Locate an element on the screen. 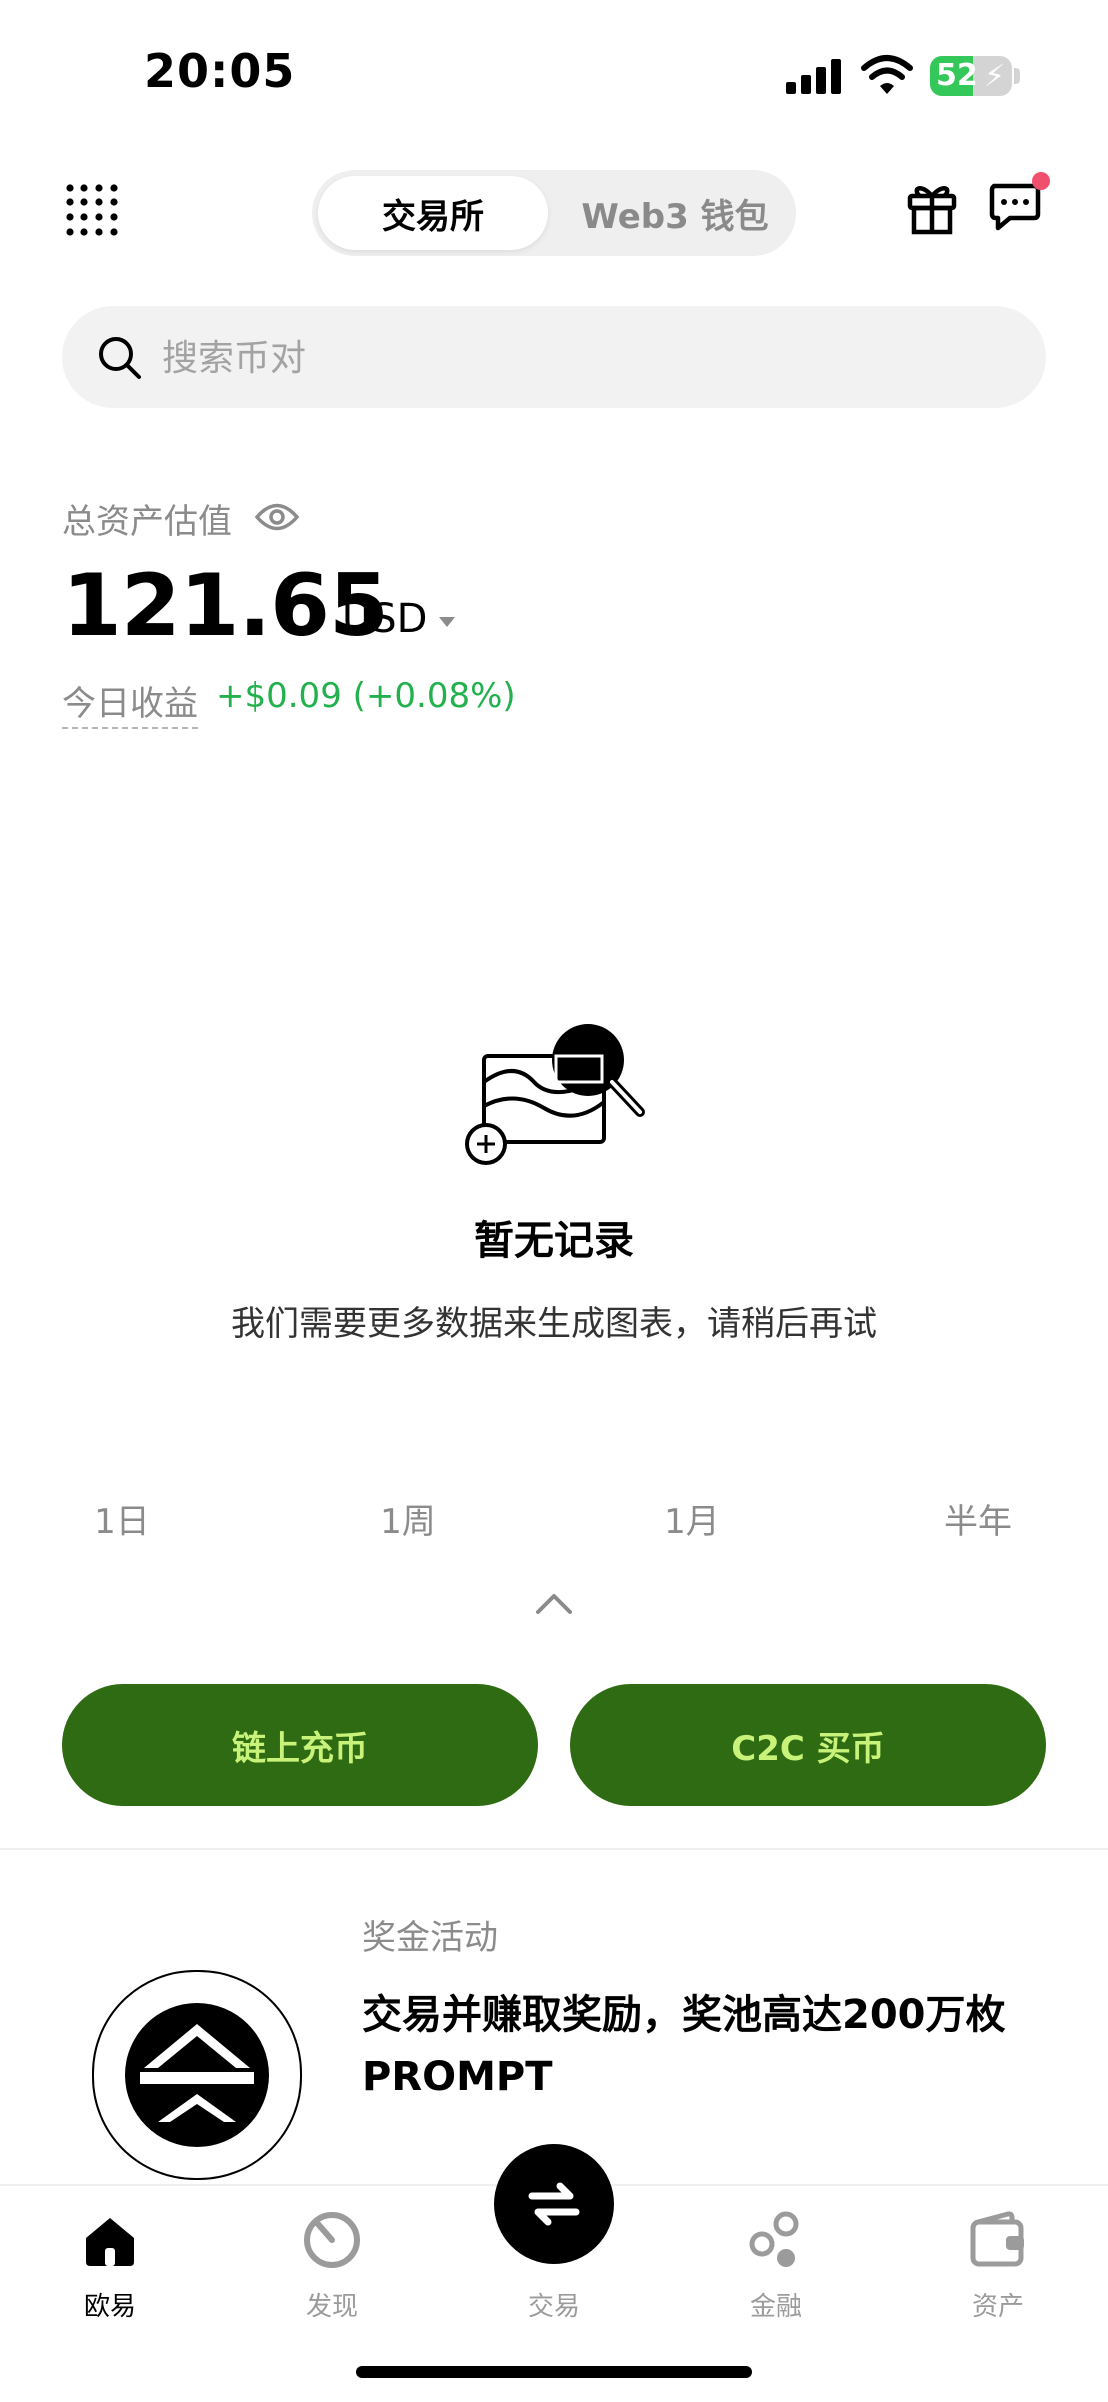  tab-label: 交易 is located at coordinates (553, 2307).